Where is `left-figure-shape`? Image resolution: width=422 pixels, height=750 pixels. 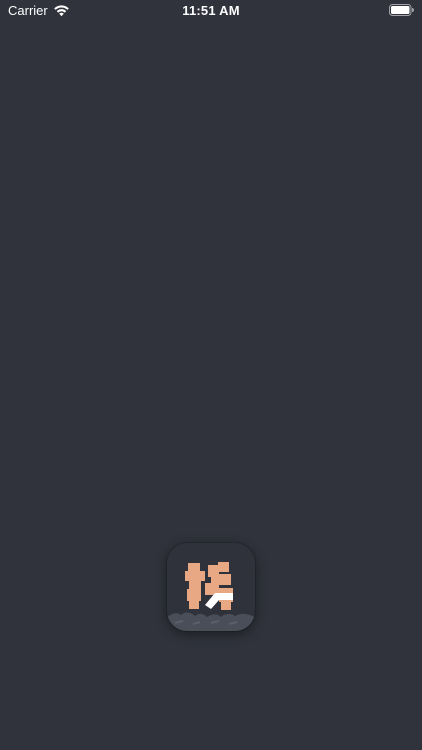
left-figure-shape is located at coordinates (195, 586).